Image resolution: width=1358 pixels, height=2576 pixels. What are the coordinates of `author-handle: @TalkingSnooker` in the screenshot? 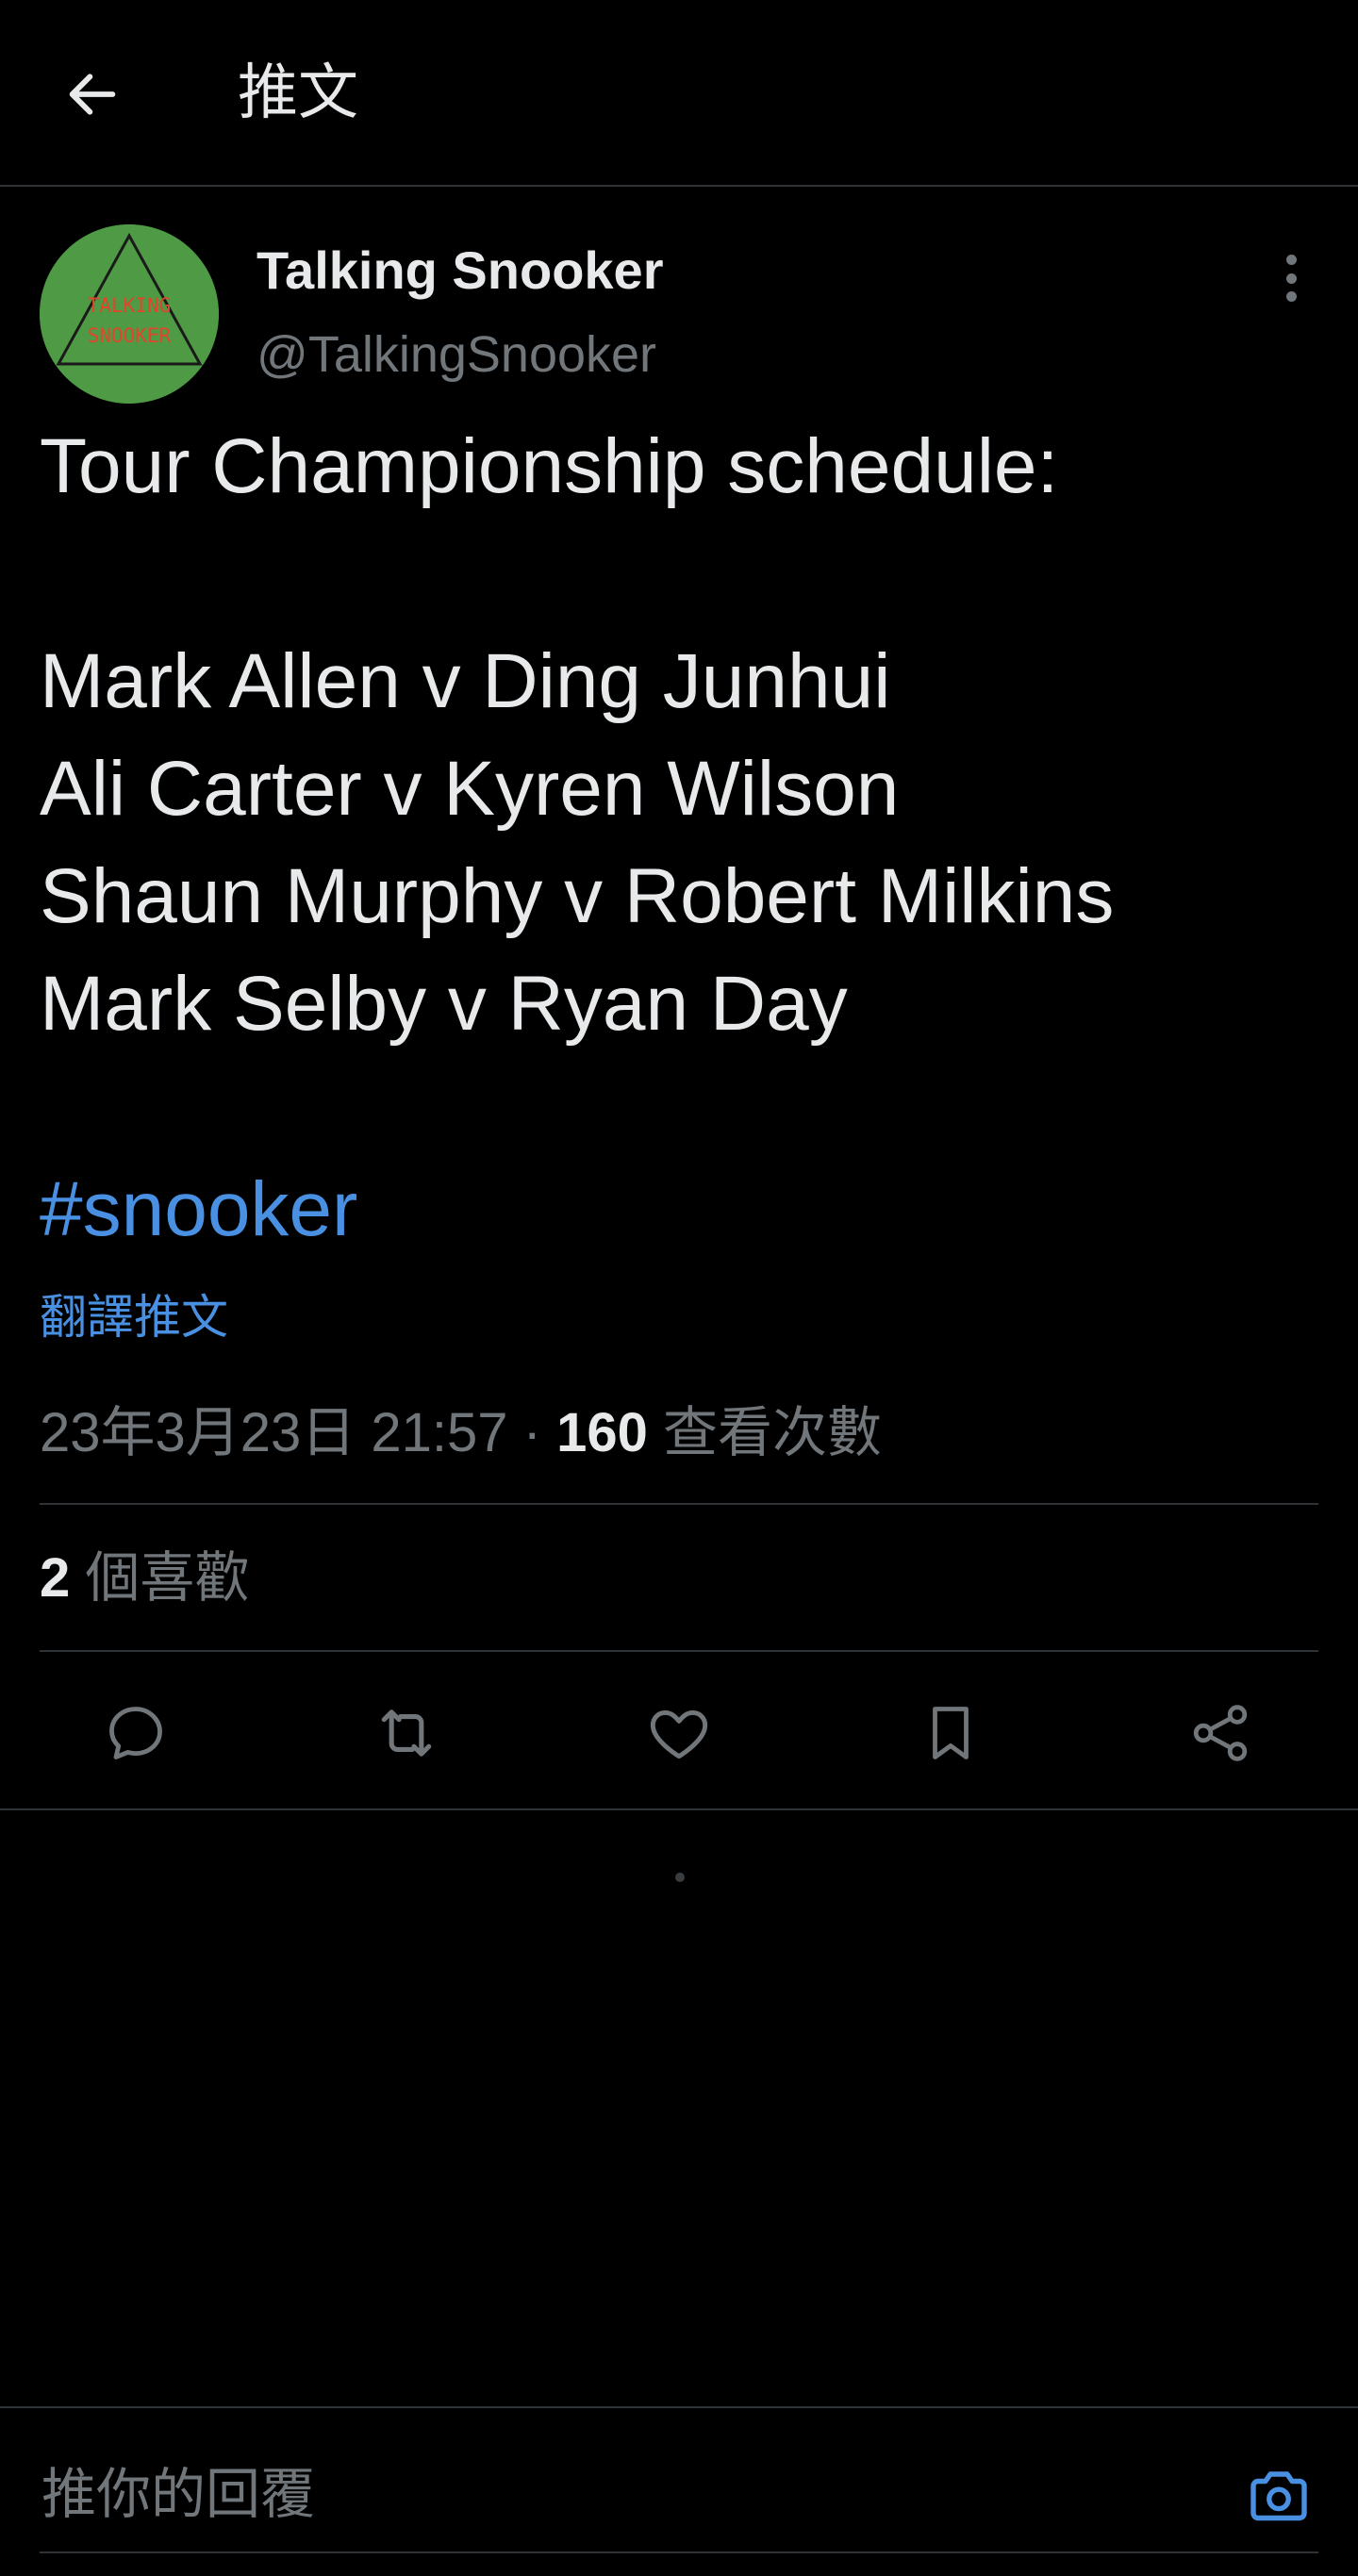 It's located at (456, 354).